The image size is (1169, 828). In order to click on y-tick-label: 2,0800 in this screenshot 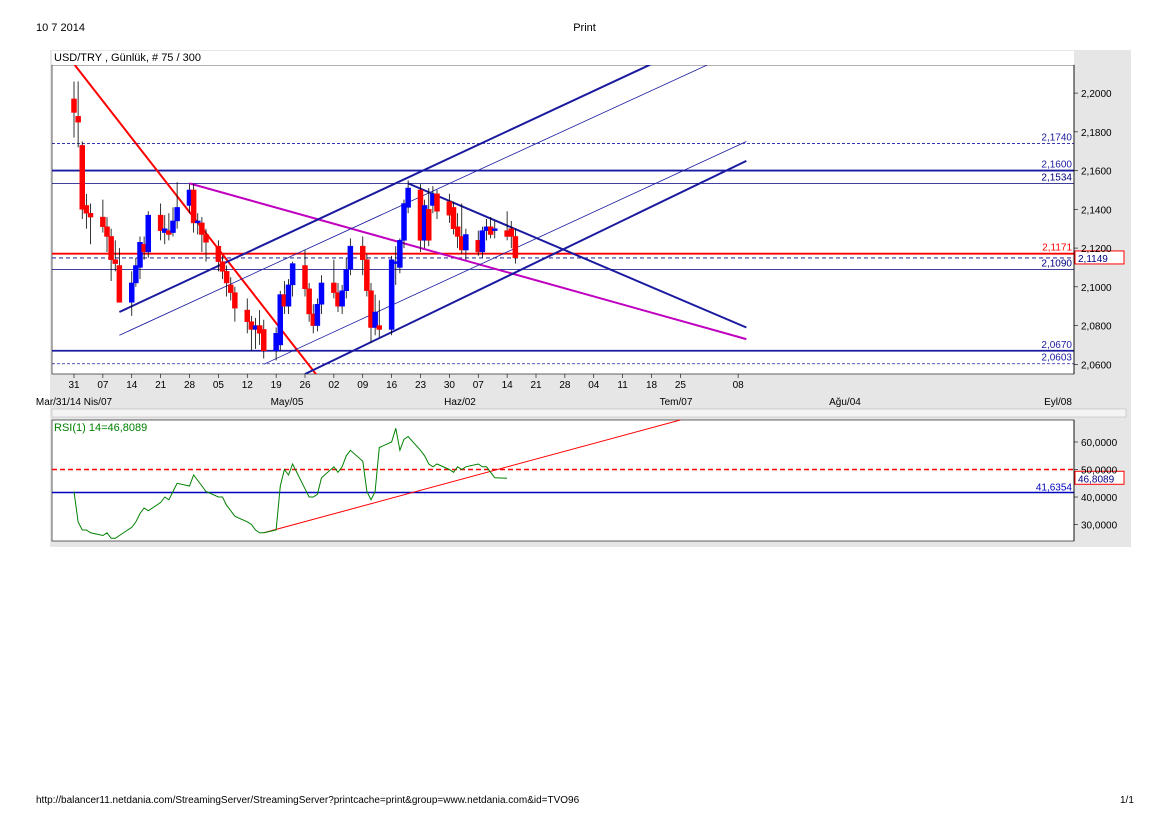, I will do `click(1096, 327)`.